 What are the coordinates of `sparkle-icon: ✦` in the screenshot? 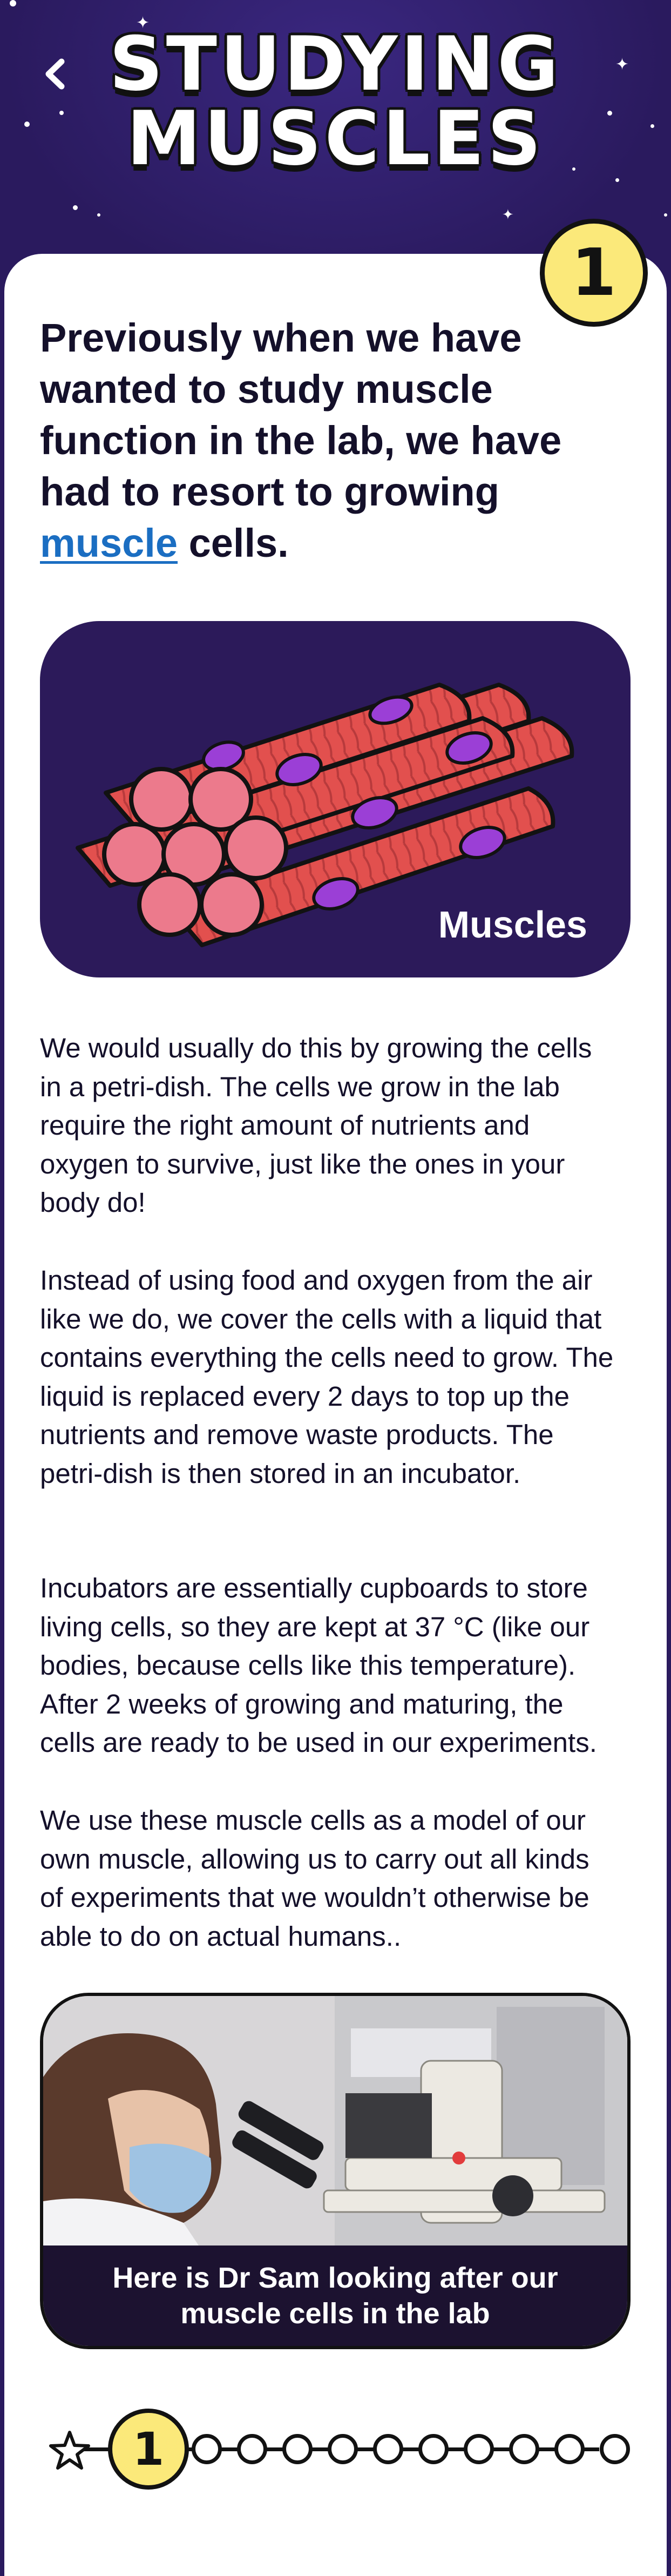 It's located at (508, 215).